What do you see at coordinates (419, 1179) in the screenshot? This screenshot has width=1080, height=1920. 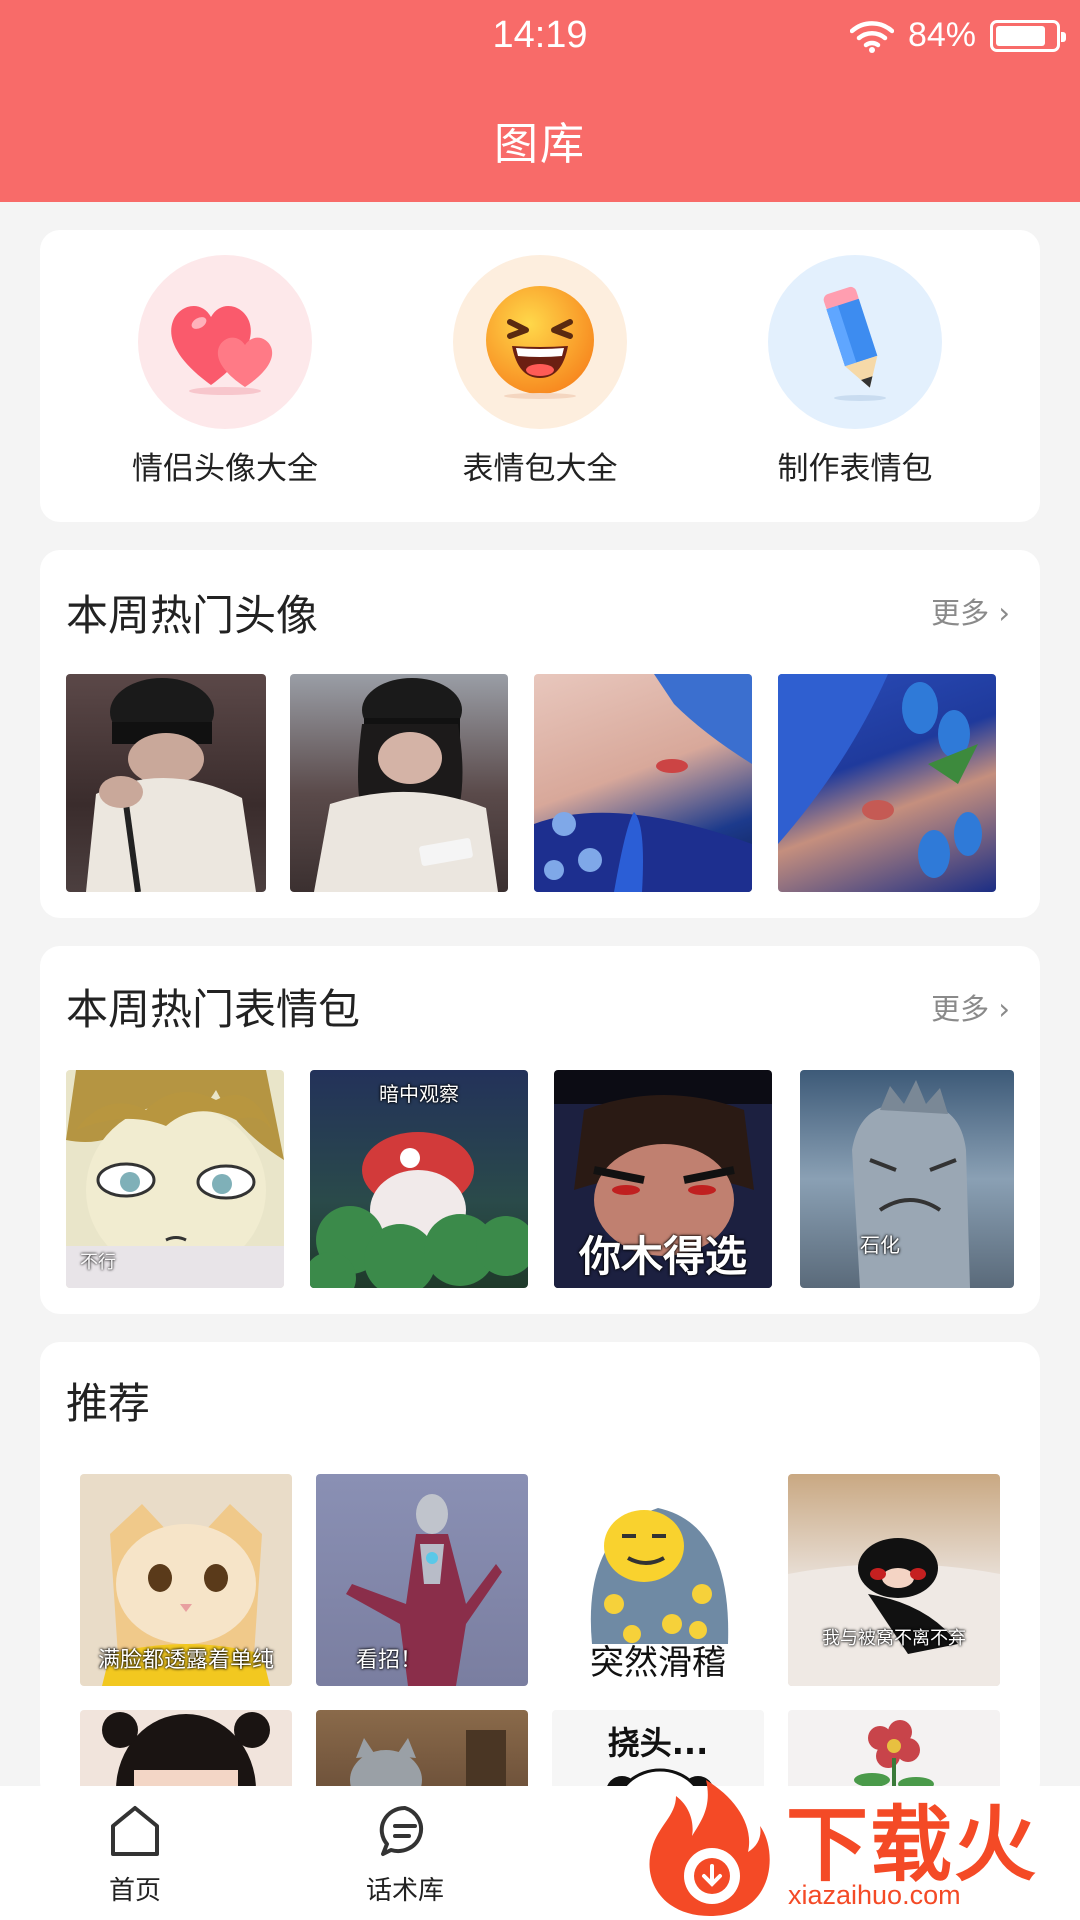 I see `sticker-thumbnail: 暗中观察` at bounding box center [419, 1179].